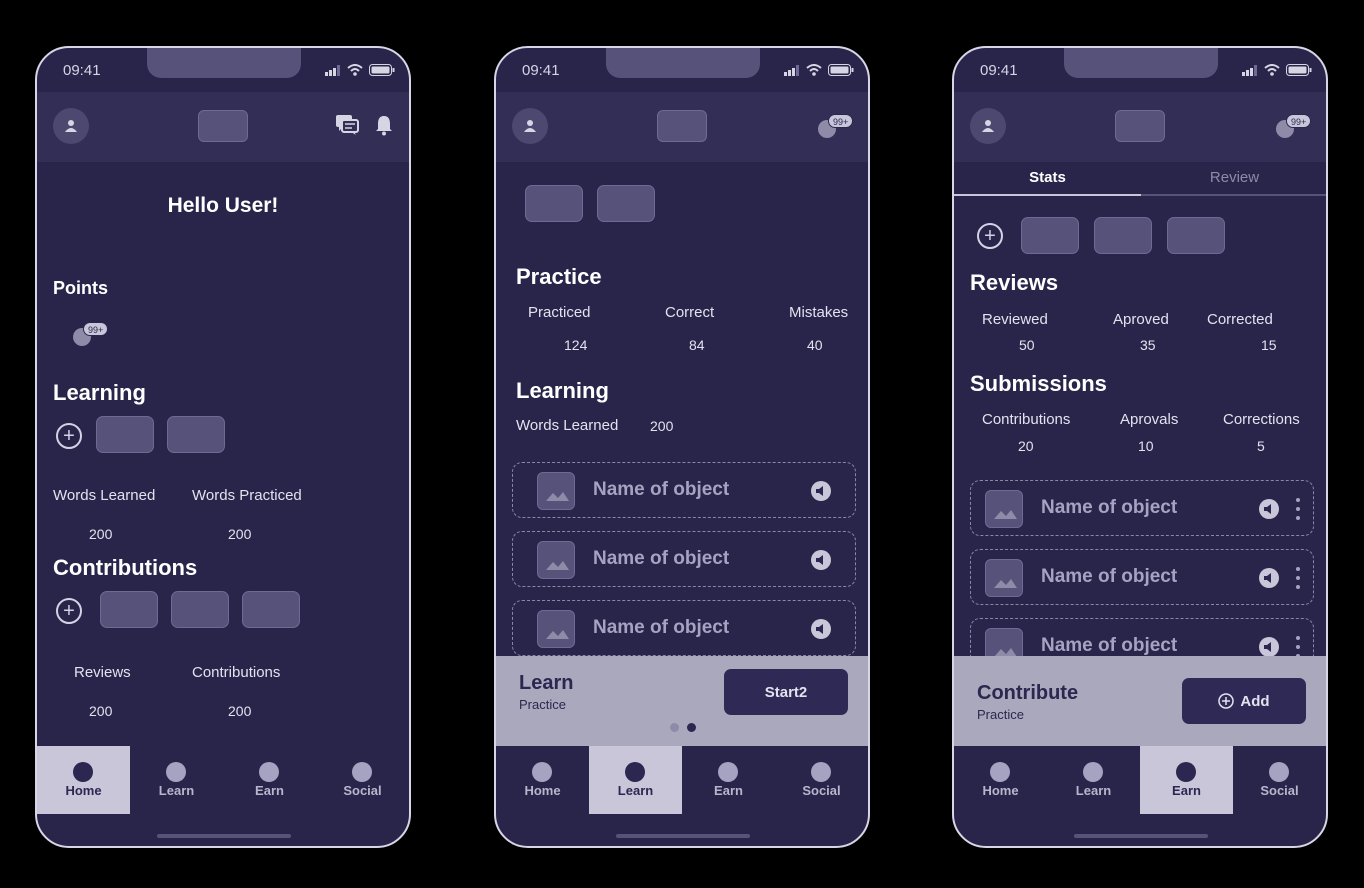  I want to click on reviews-value: 200, so click(101, 711).